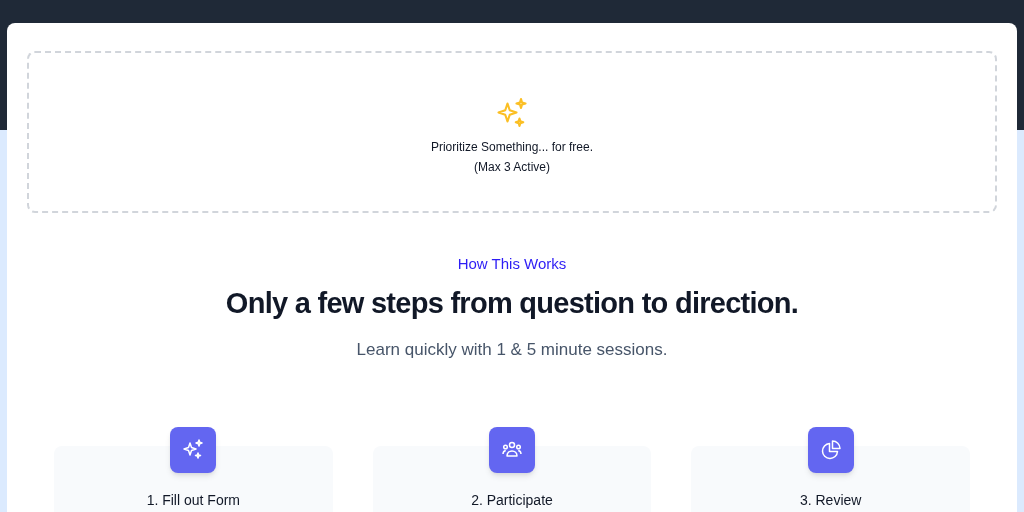  Describe the element at coordinates (193, 500) in the screenshot. I see `step-title: 1. Fill out Form` at that location.